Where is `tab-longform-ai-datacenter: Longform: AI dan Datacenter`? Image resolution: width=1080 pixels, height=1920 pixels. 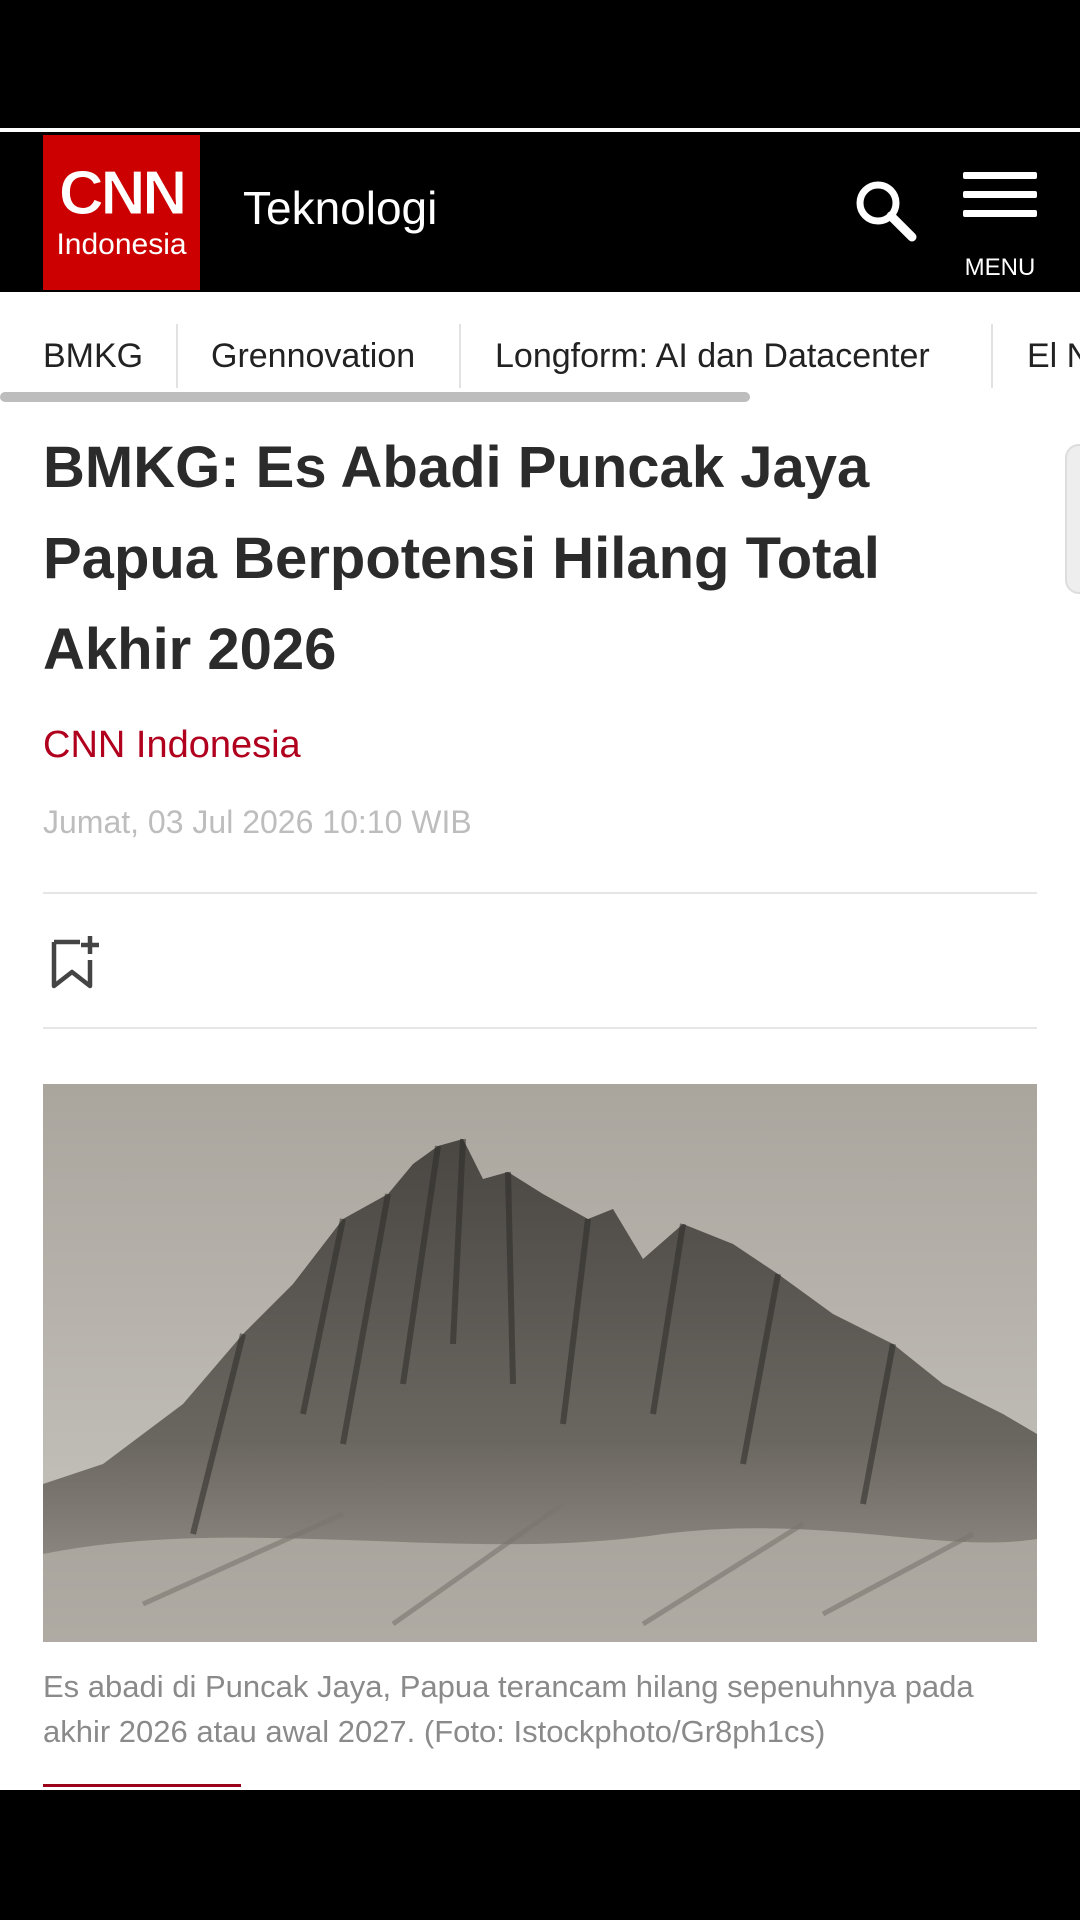
tab-longform-ai-datacenter: Longform: AI dan Datacenter is located at coordinates (712, 356).